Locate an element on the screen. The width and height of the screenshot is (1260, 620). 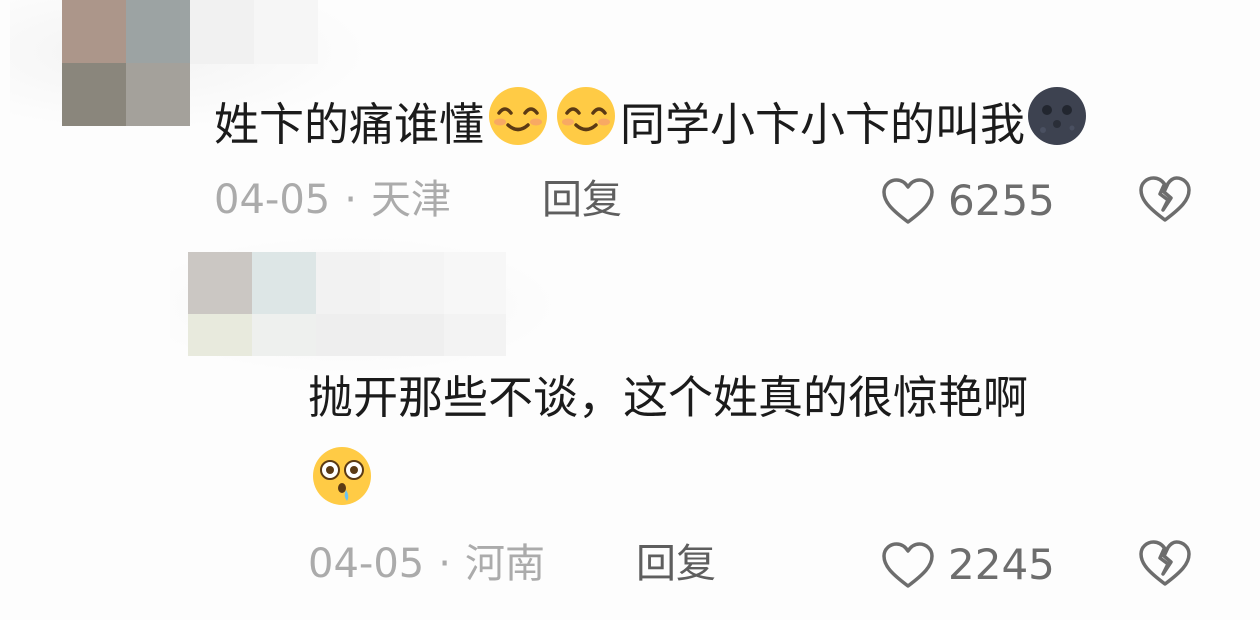
like-count: 2245 is located at coordinates (1001, 564).